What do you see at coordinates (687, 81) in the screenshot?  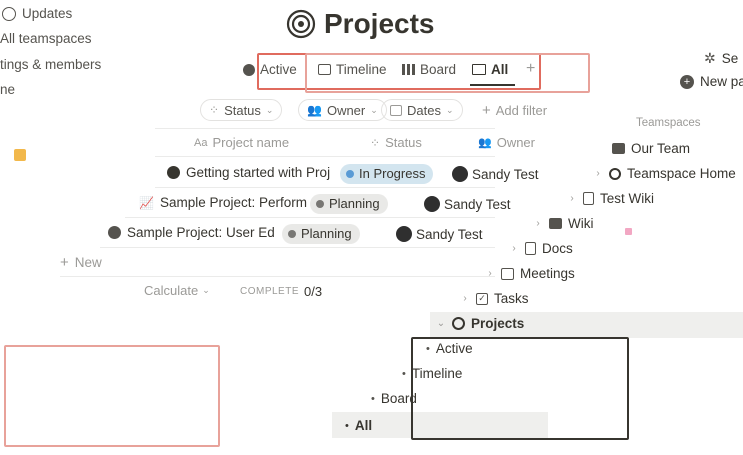 I see `plus-circle-icon: +` at bounding box center [687, 81].